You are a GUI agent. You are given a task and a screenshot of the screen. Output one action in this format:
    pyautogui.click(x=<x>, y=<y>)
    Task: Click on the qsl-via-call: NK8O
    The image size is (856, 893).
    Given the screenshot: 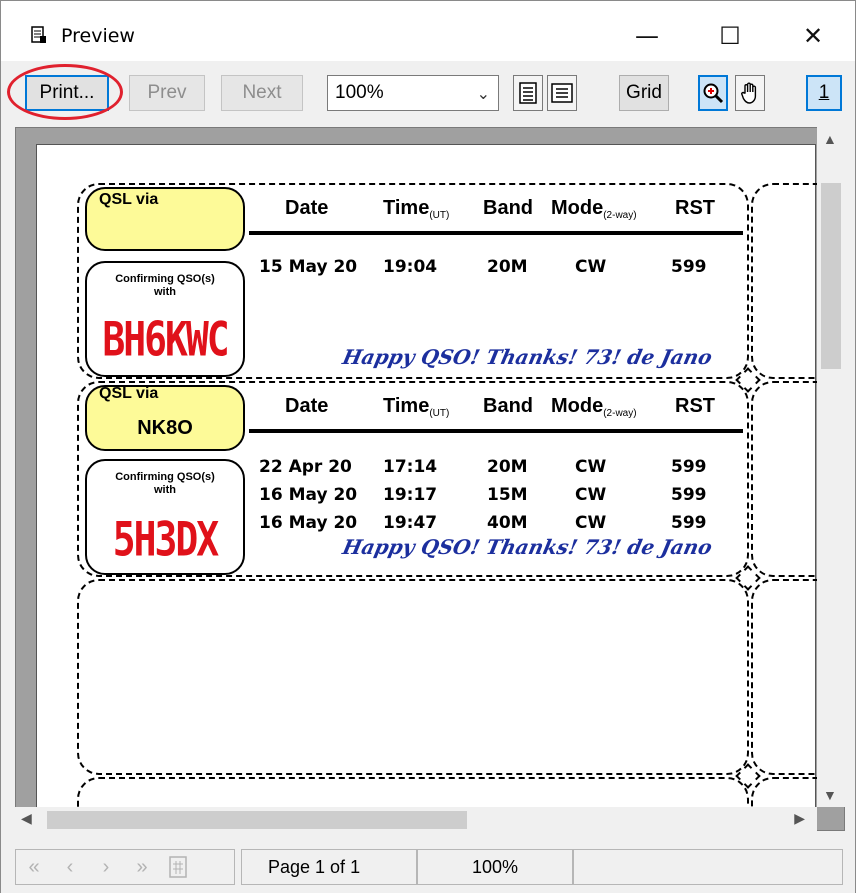 What is the action you would take?
    pyautogui.click(x=165, y=428)
    